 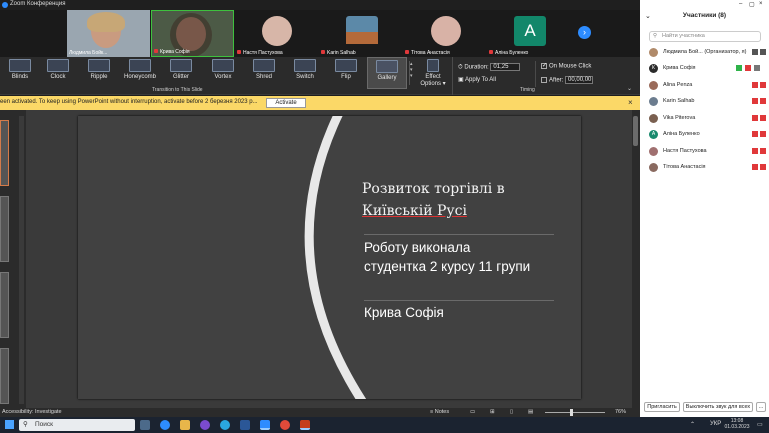 I want to click on effect-blinds: Blinds, so click(x=20, y=73).